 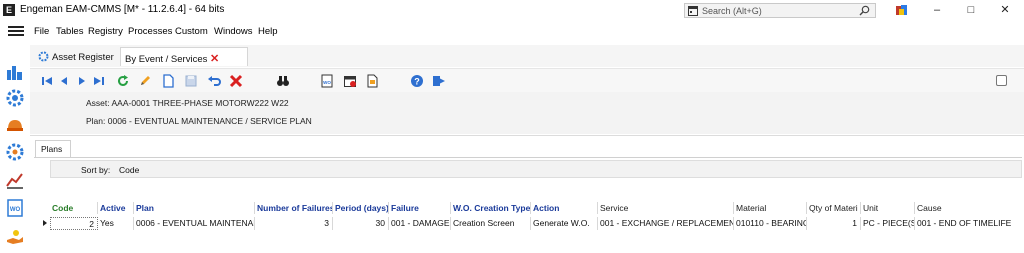 I want to click on refresh-icon, so click(x=123, y=81).